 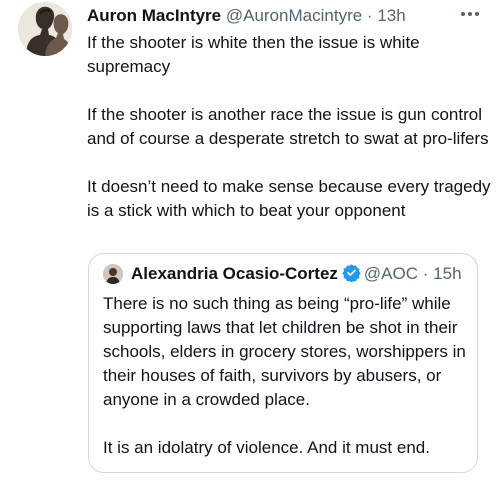 I want to click on quoted-tweet-header: Alexandria Ocasio-Cortez @AOC · 15h, so click(x=296, y=274).